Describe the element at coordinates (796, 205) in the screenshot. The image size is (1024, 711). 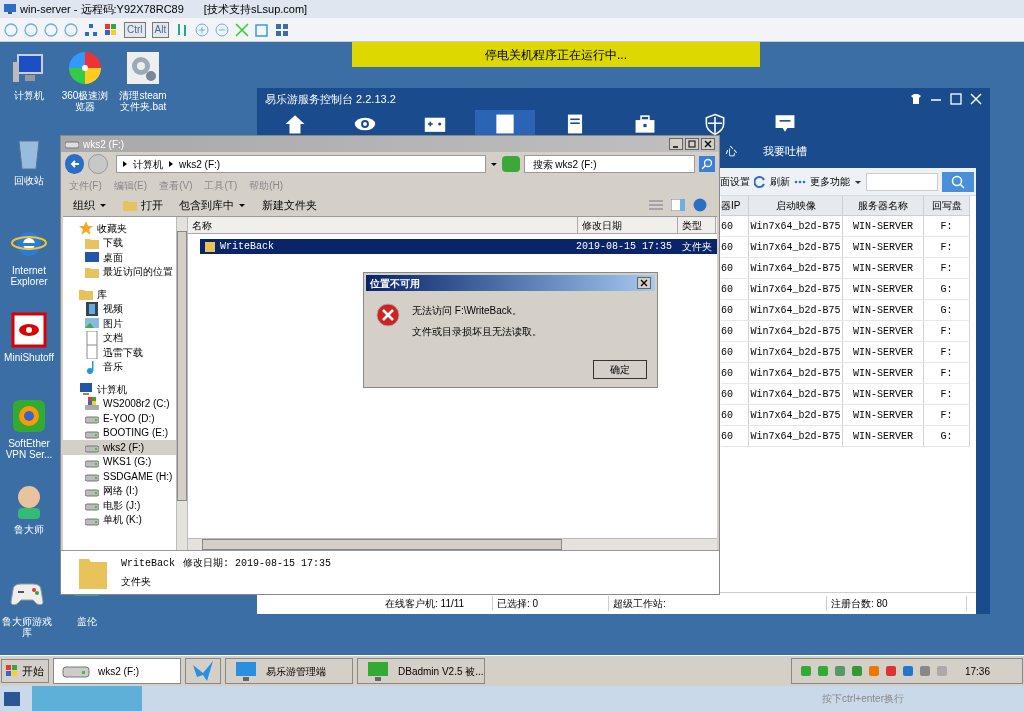
I see `column-header: 启动映像` at that location.